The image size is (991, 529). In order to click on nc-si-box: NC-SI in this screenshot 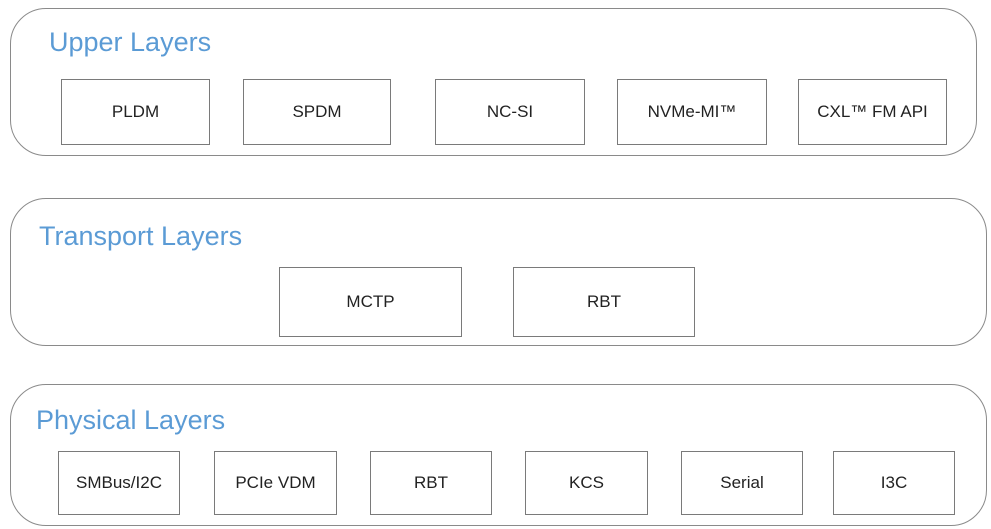, I will do `click(510, 112)`.